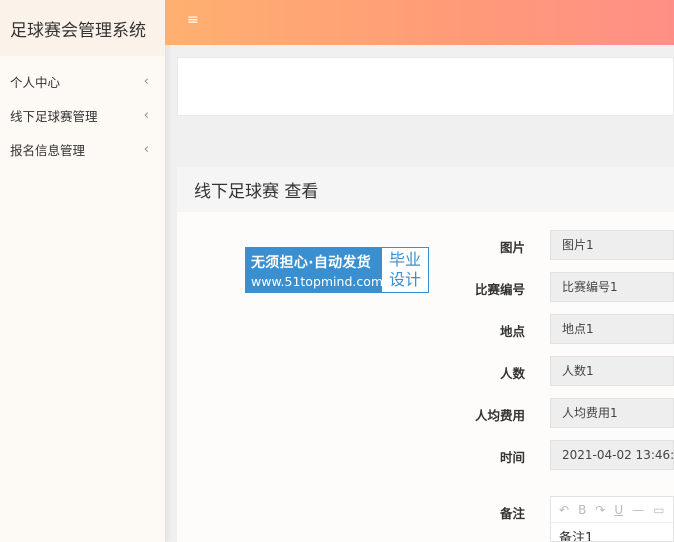 This screenshot has width=674, height=542. Describe the element at coordinates (425, 189) in the screenshot. I see `page-title: 线下足球赛 查看` at that location.